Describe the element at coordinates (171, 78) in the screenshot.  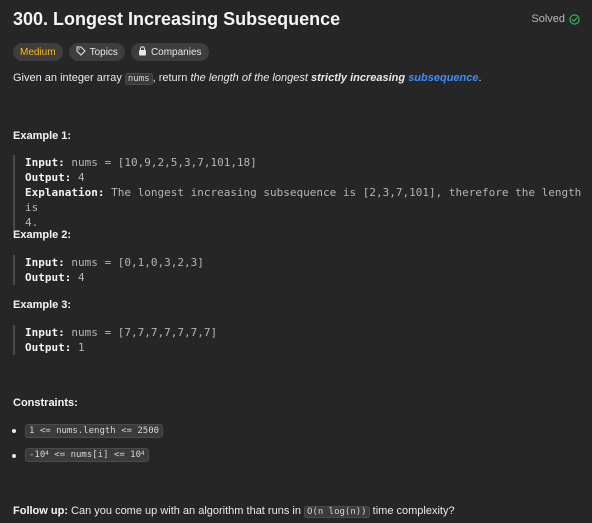
I see `desc-text: , return` at that location.